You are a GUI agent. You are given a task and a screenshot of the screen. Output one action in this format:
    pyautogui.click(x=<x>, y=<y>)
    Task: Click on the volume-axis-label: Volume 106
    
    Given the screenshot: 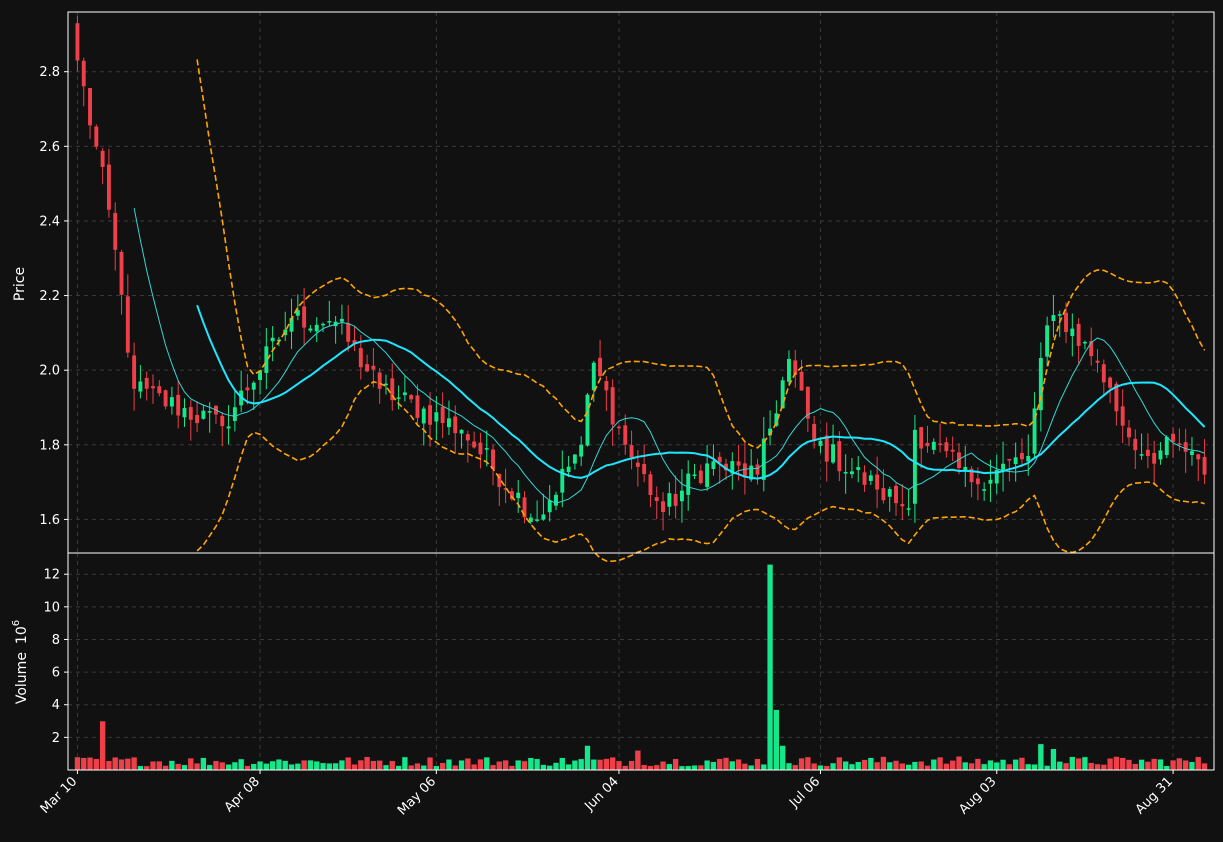 What is the action you would take?
    pyautogui.click(x=20, y=662)
    